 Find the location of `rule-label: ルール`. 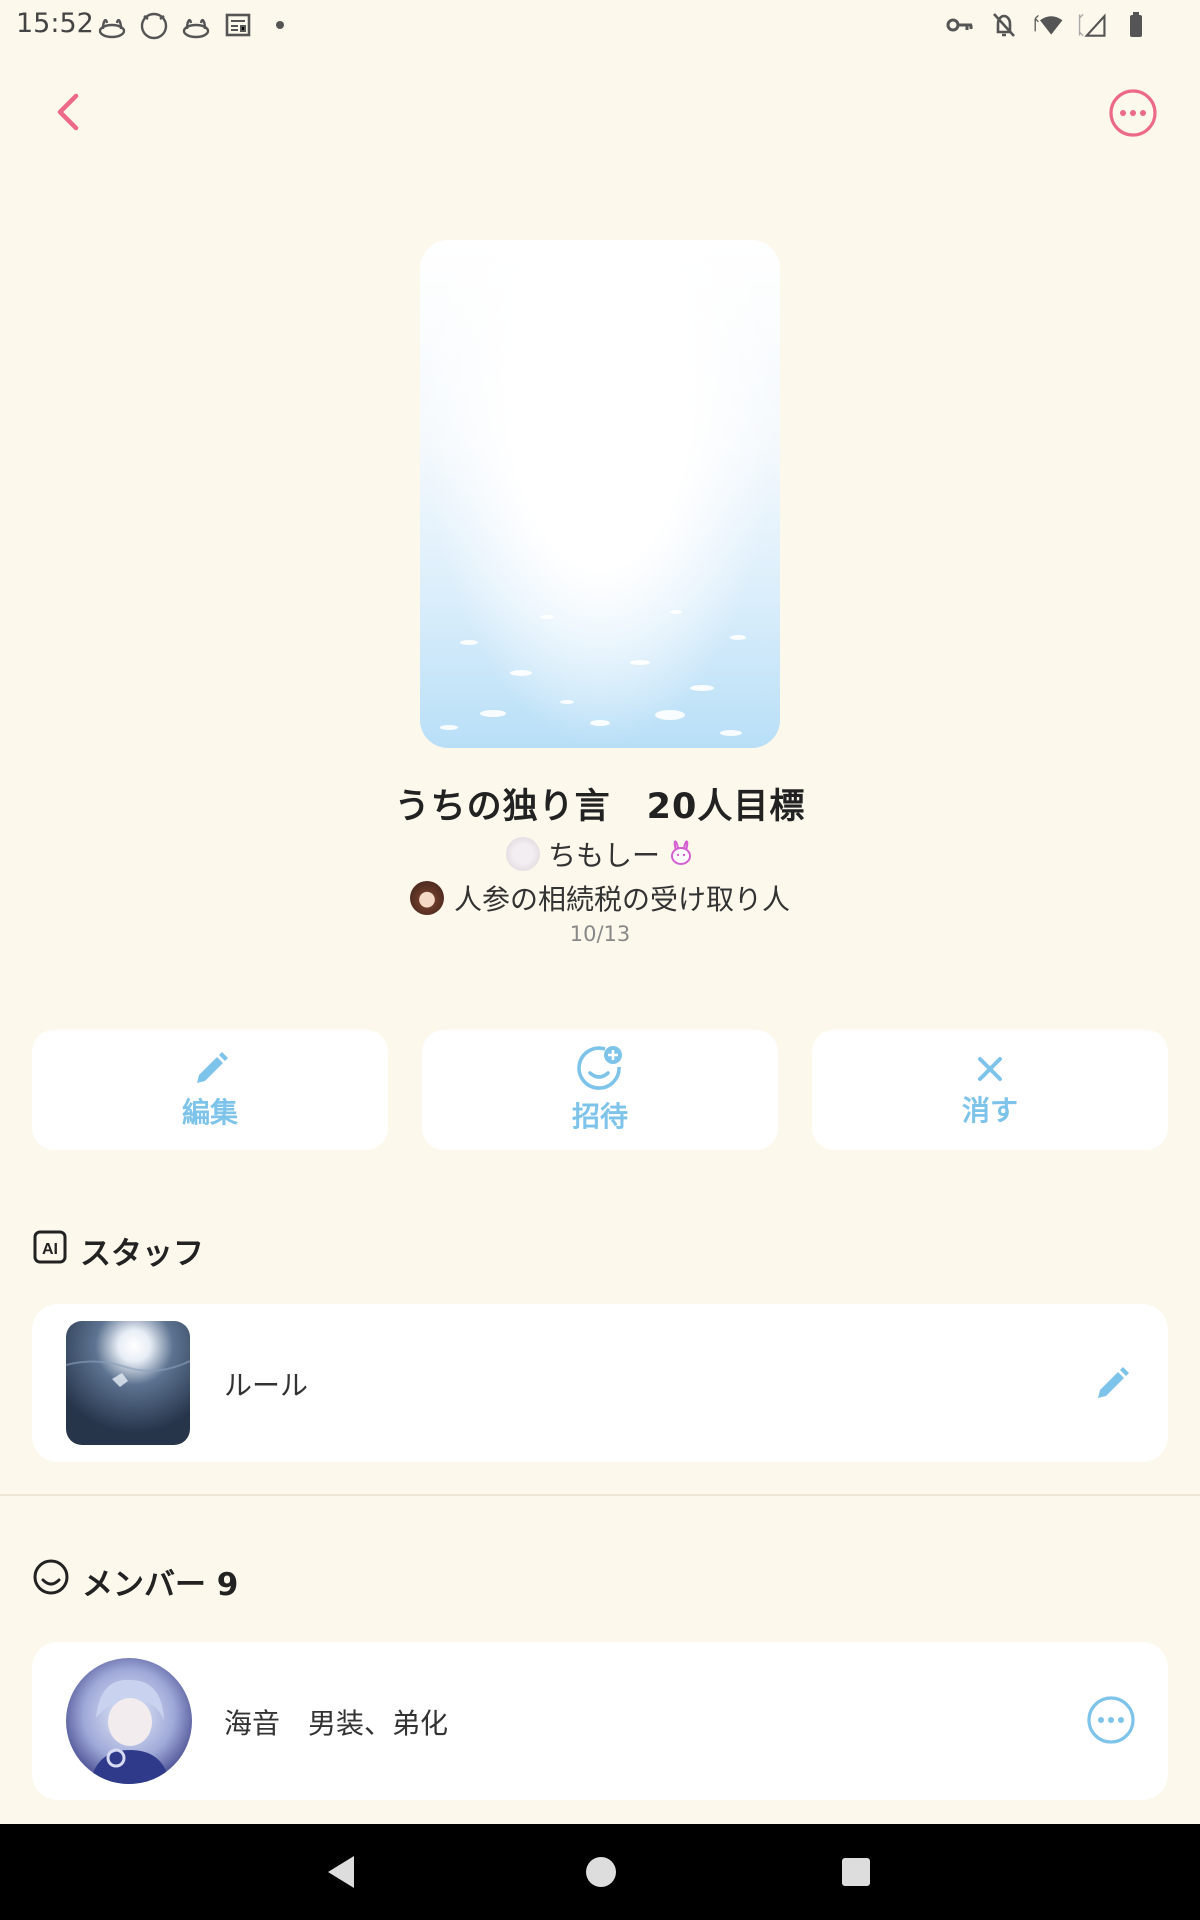

rule-label: ルール is located at coordinates (266, 1385).